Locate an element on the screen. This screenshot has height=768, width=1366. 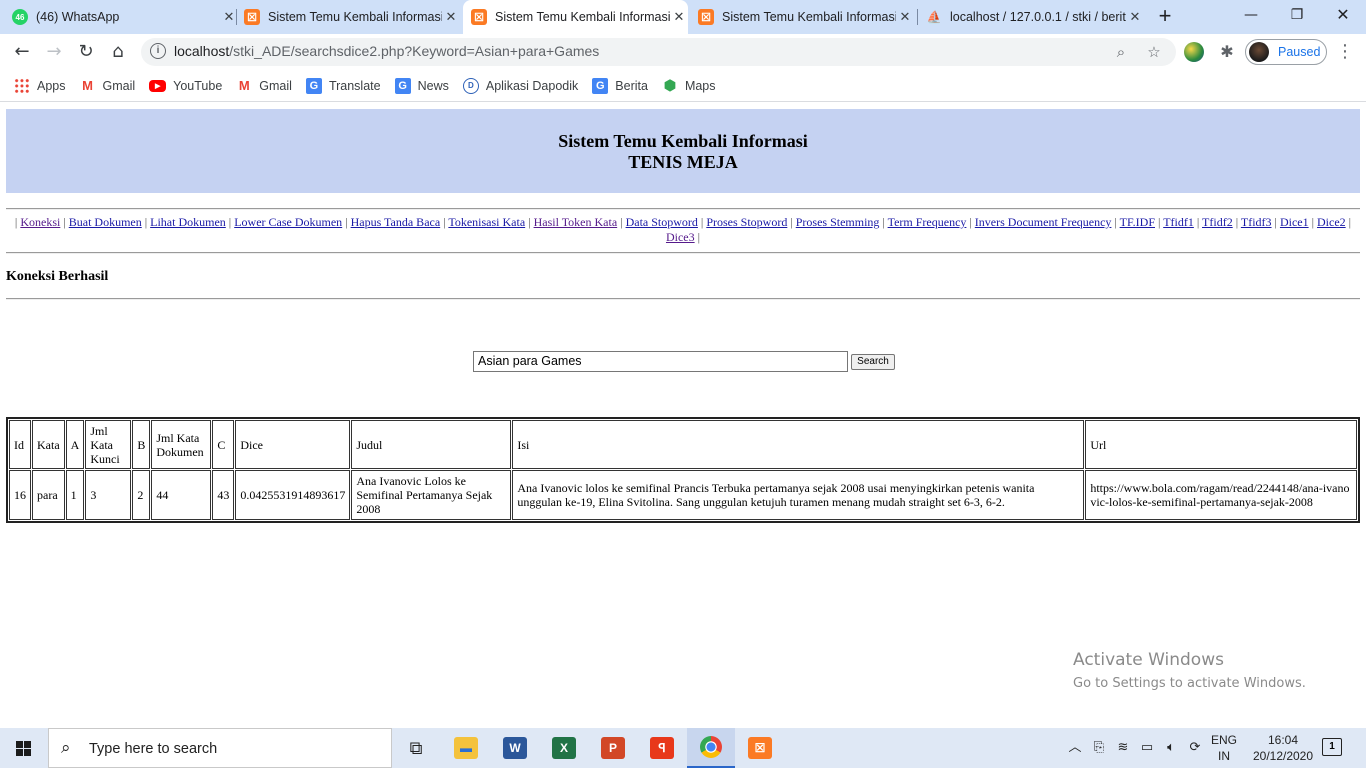
tab-whatsapp: 46 (46) WhatsApp ✕ is located at coordinates (125, 17).